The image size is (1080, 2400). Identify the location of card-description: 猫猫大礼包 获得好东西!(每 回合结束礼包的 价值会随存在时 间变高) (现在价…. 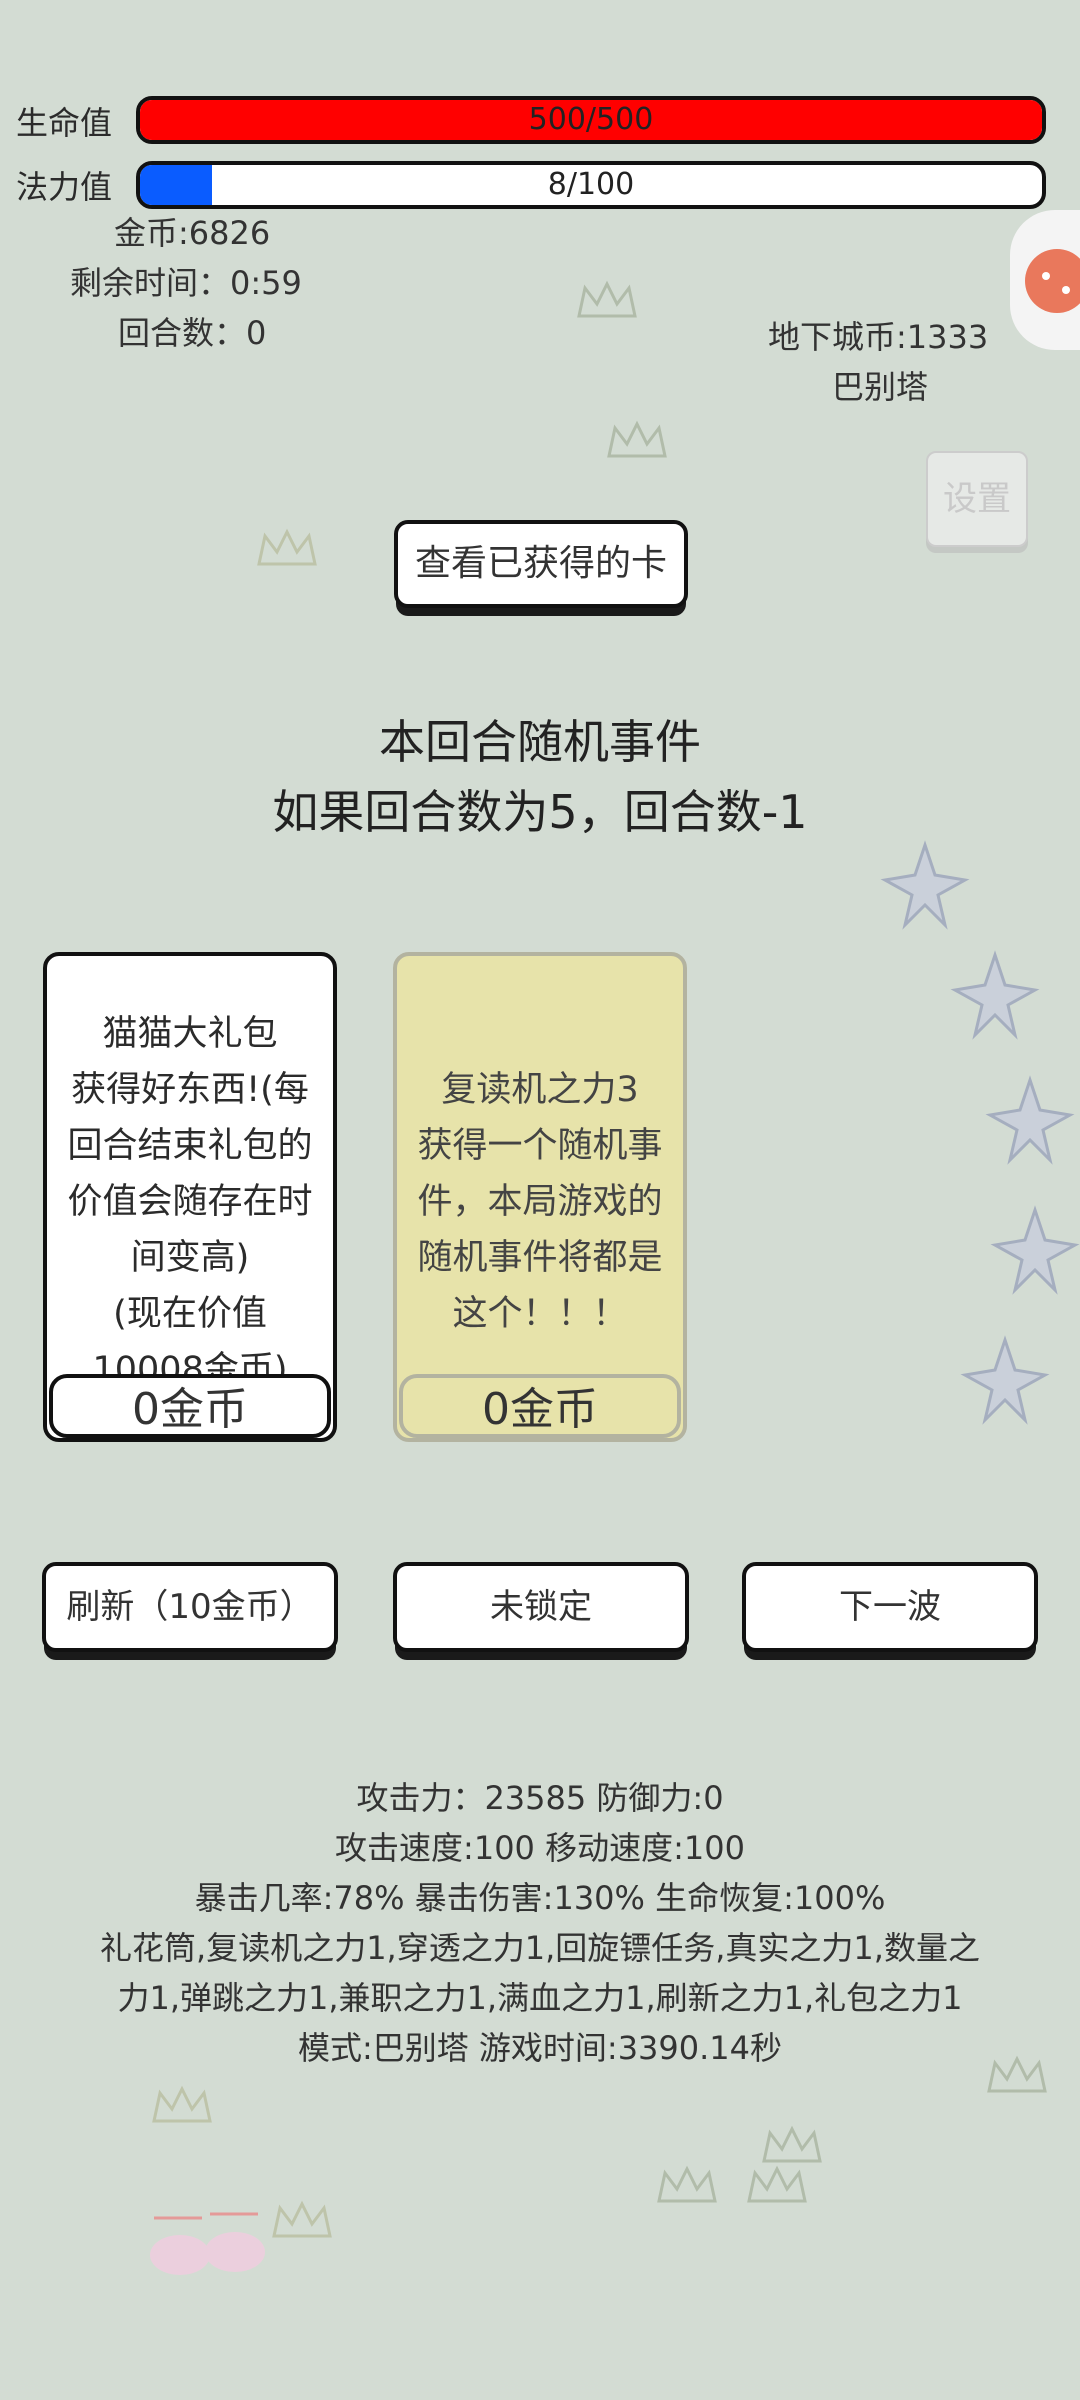
(190, 1202).